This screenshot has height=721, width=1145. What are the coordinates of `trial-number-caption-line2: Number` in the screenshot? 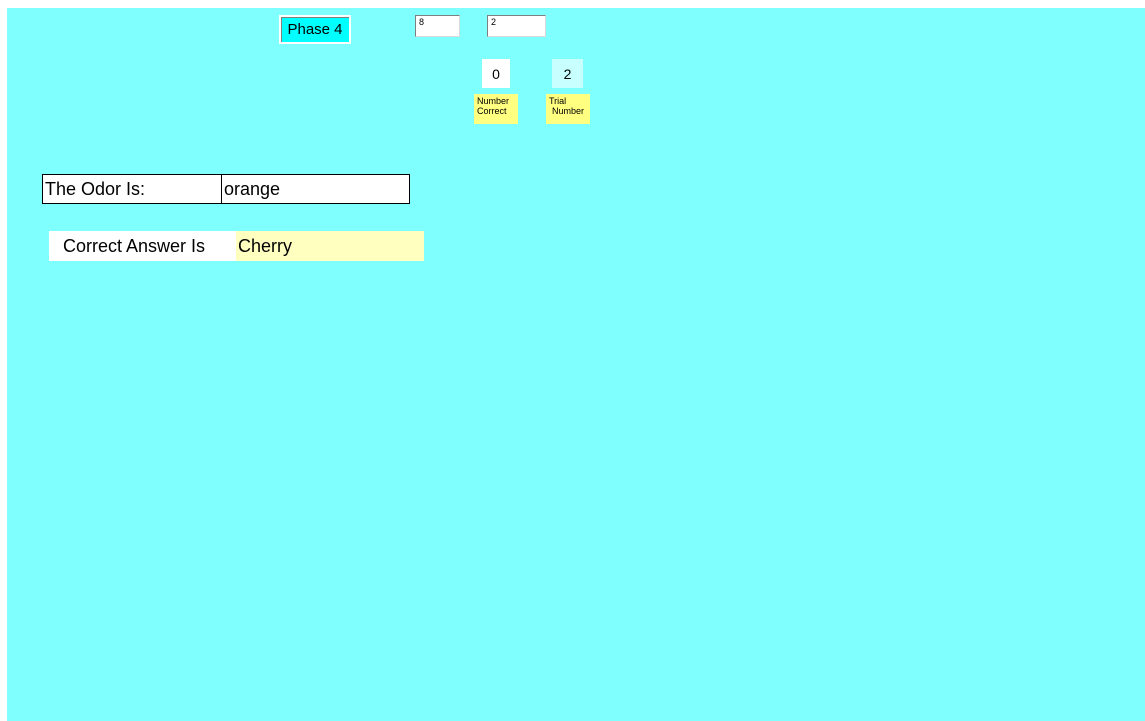 It's located at (568, 111).